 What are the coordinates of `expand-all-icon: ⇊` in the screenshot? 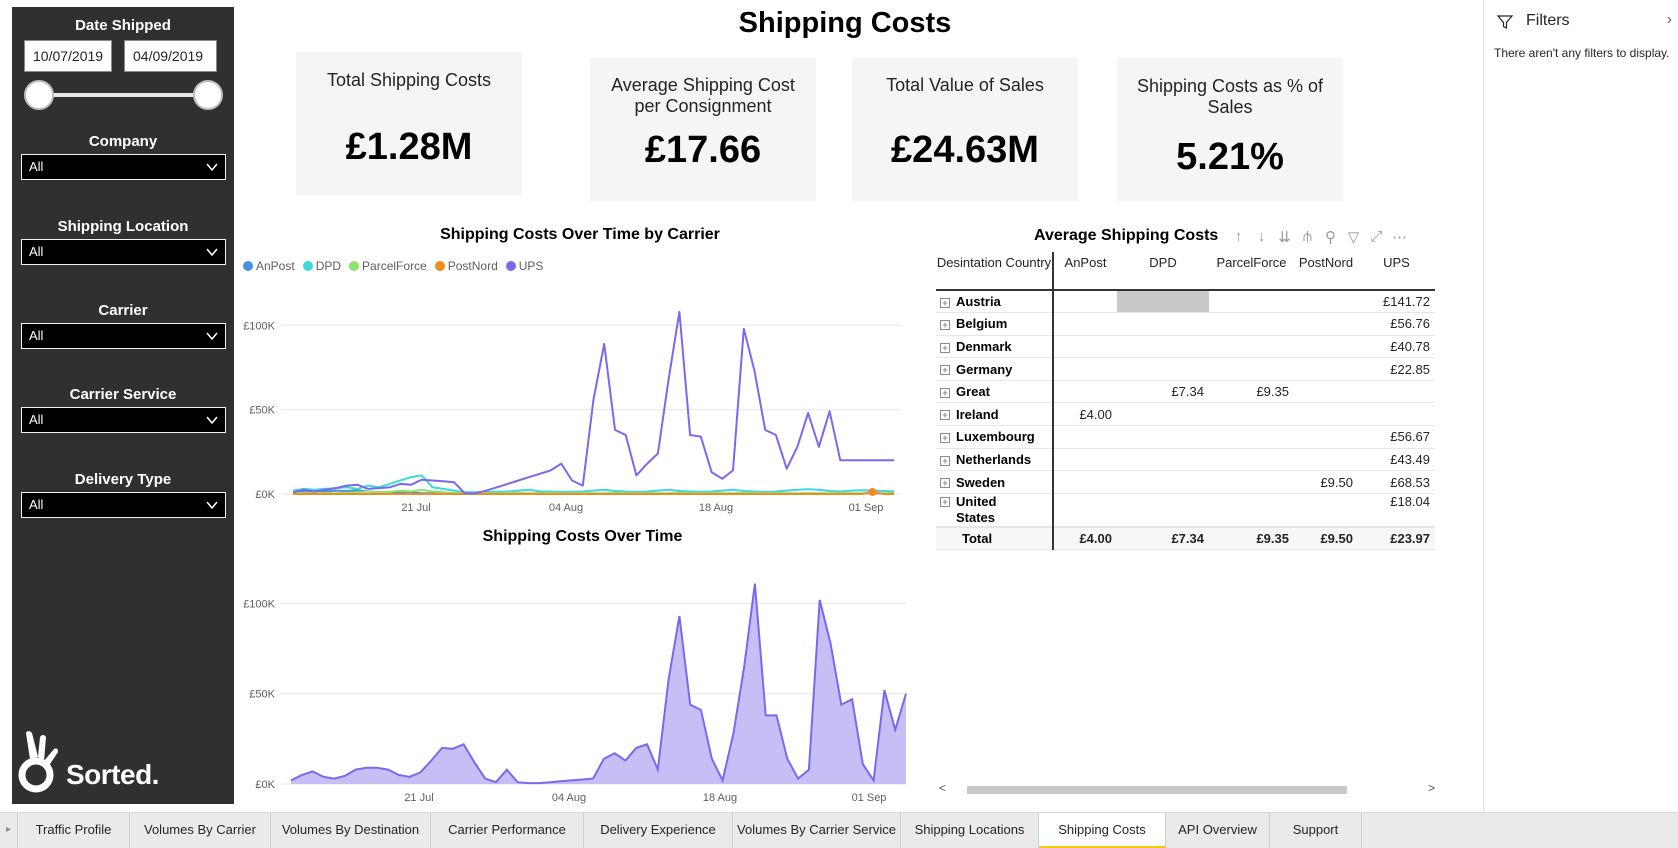 It's located at (1284, 237).